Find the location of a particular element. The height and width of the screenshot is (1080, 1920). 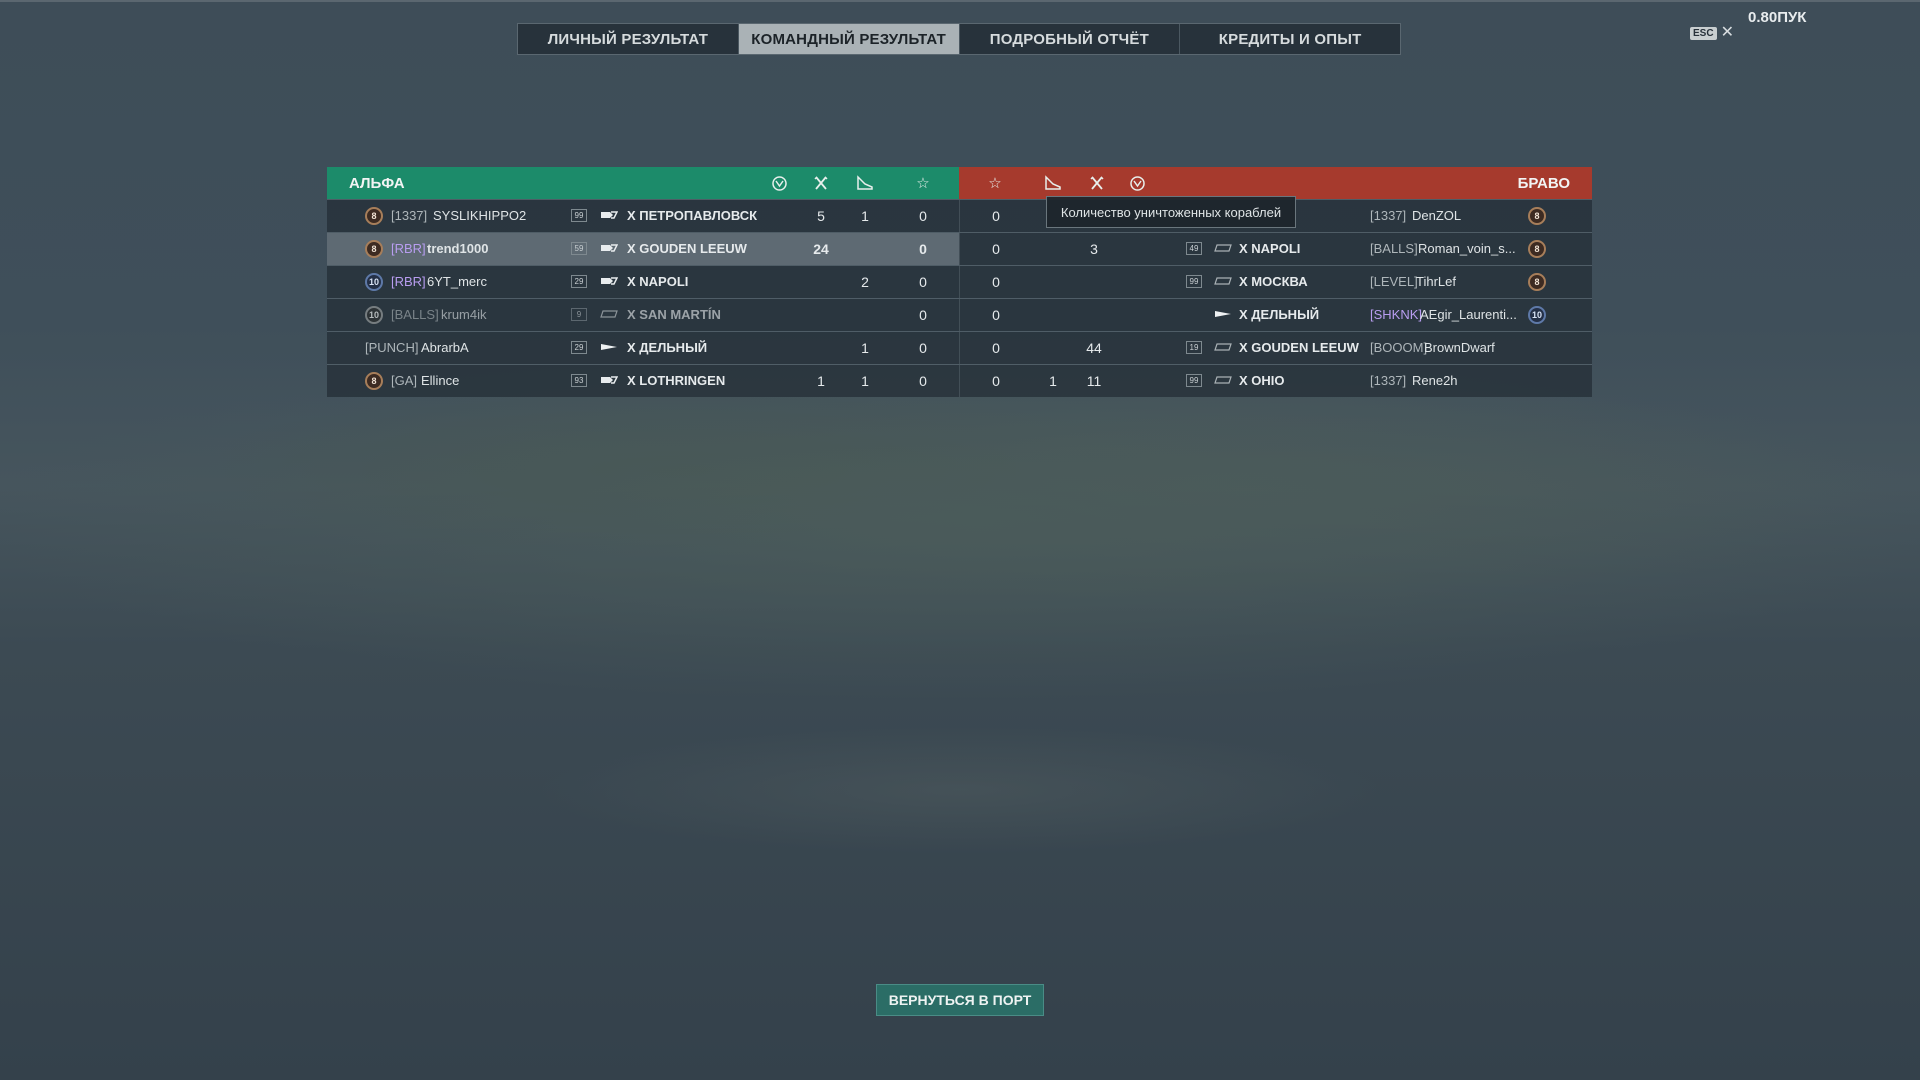

ship-name: X МОСКВА is located at coordinates (1273, 281).